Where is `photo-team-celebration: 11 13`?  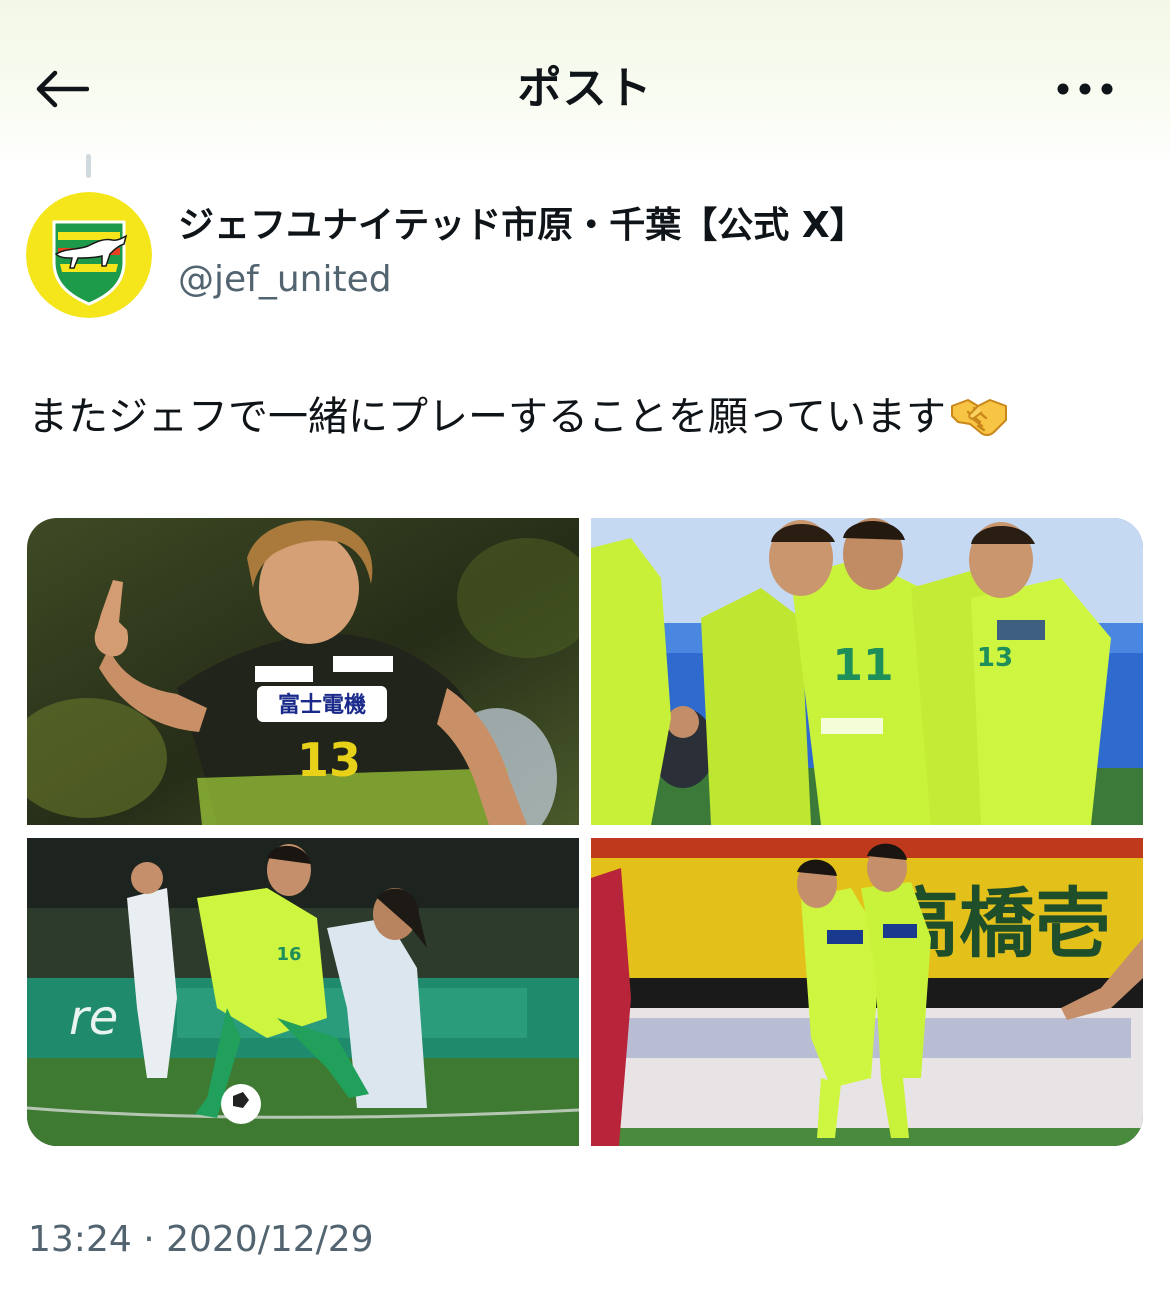
photo-team-celebration: 11 13 is located at coordinates (867, 671).